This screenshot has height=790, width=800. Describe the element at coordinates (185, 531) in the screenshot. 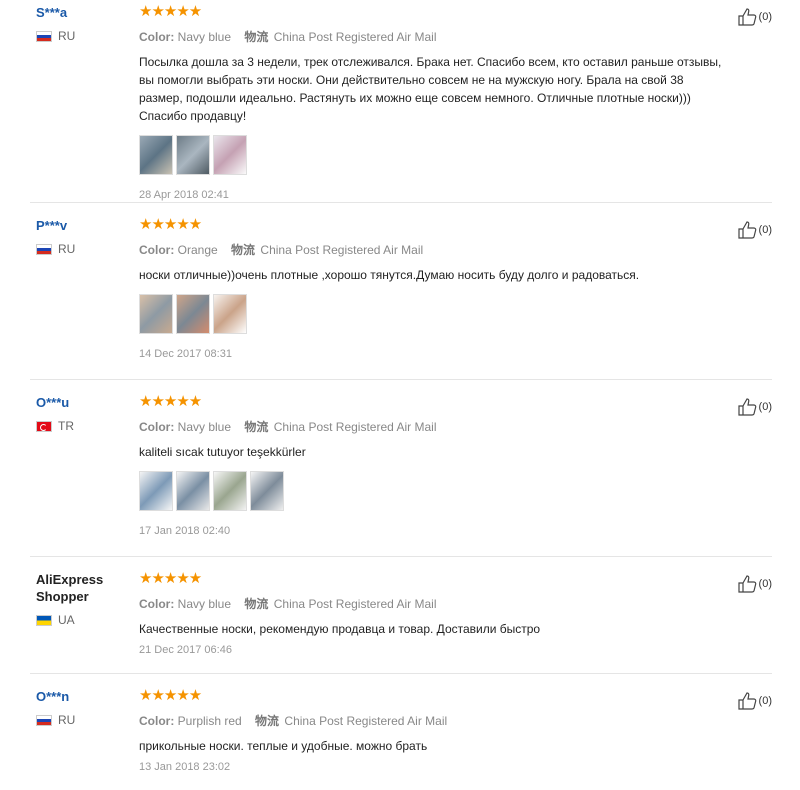

I see `review-date: 17 Jan 2018 02:40` at that location.